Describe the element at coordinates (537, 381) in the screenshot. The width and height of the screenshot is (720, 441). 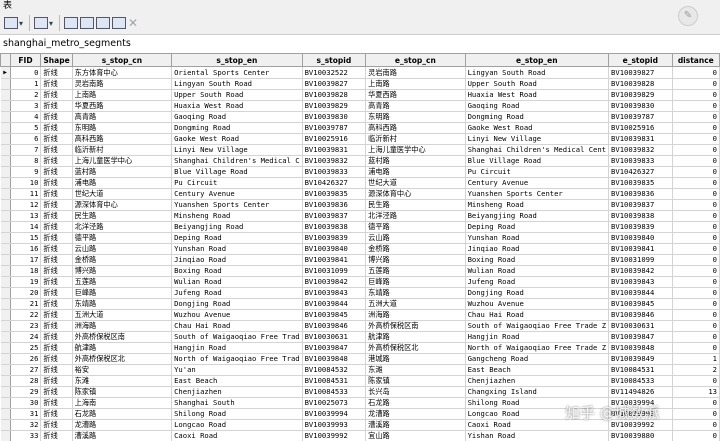
I see `table-cell: Chenjiazhen` at that location.